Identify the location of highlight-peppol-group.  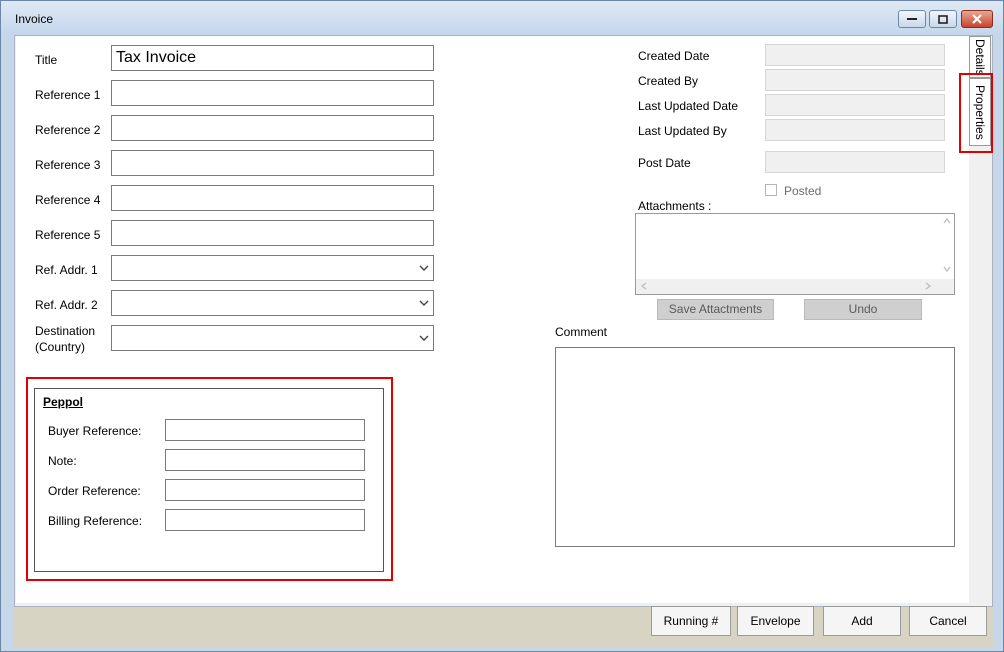
(209, 479).